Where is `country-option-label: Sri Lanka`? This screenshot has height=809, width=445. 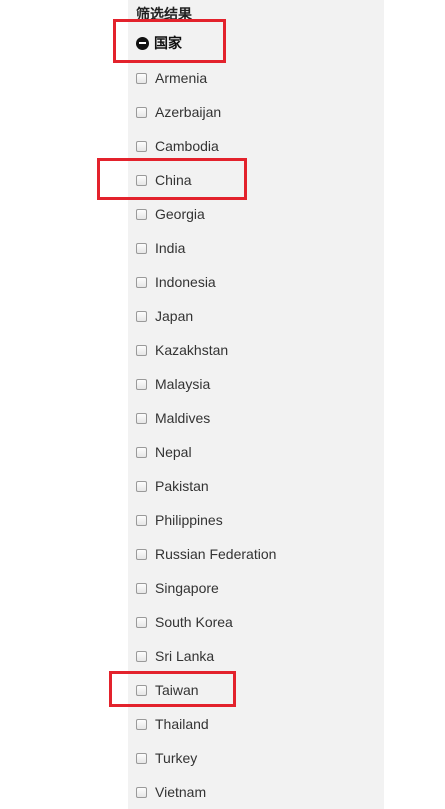 country-option-label: Sri Lanka is located at coordinates (185, 656).